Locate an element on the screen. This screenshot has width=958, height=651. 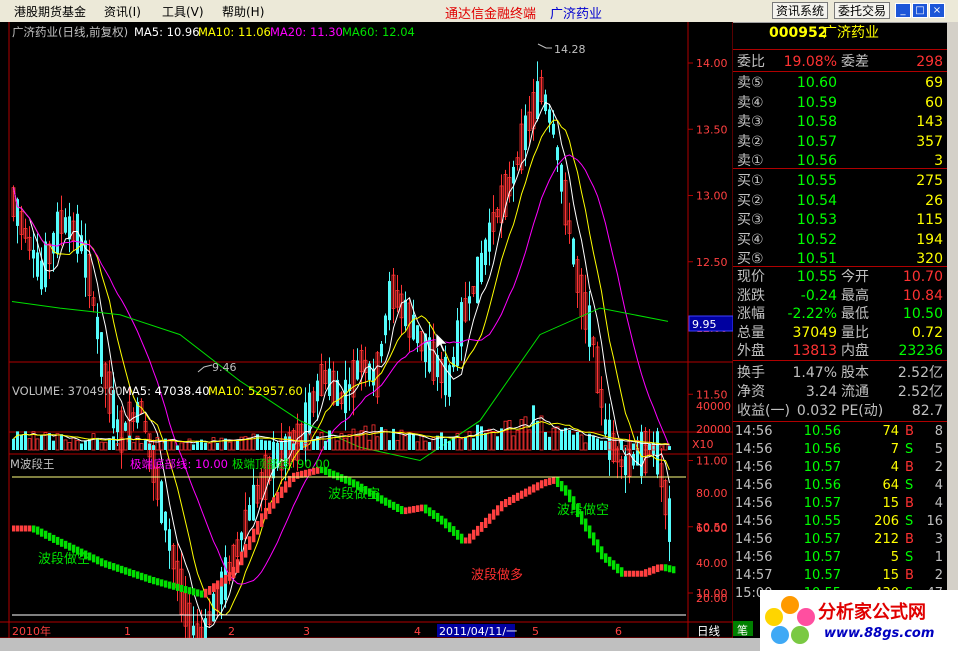
bid-label: 买② is located at coordinates (750, 200).